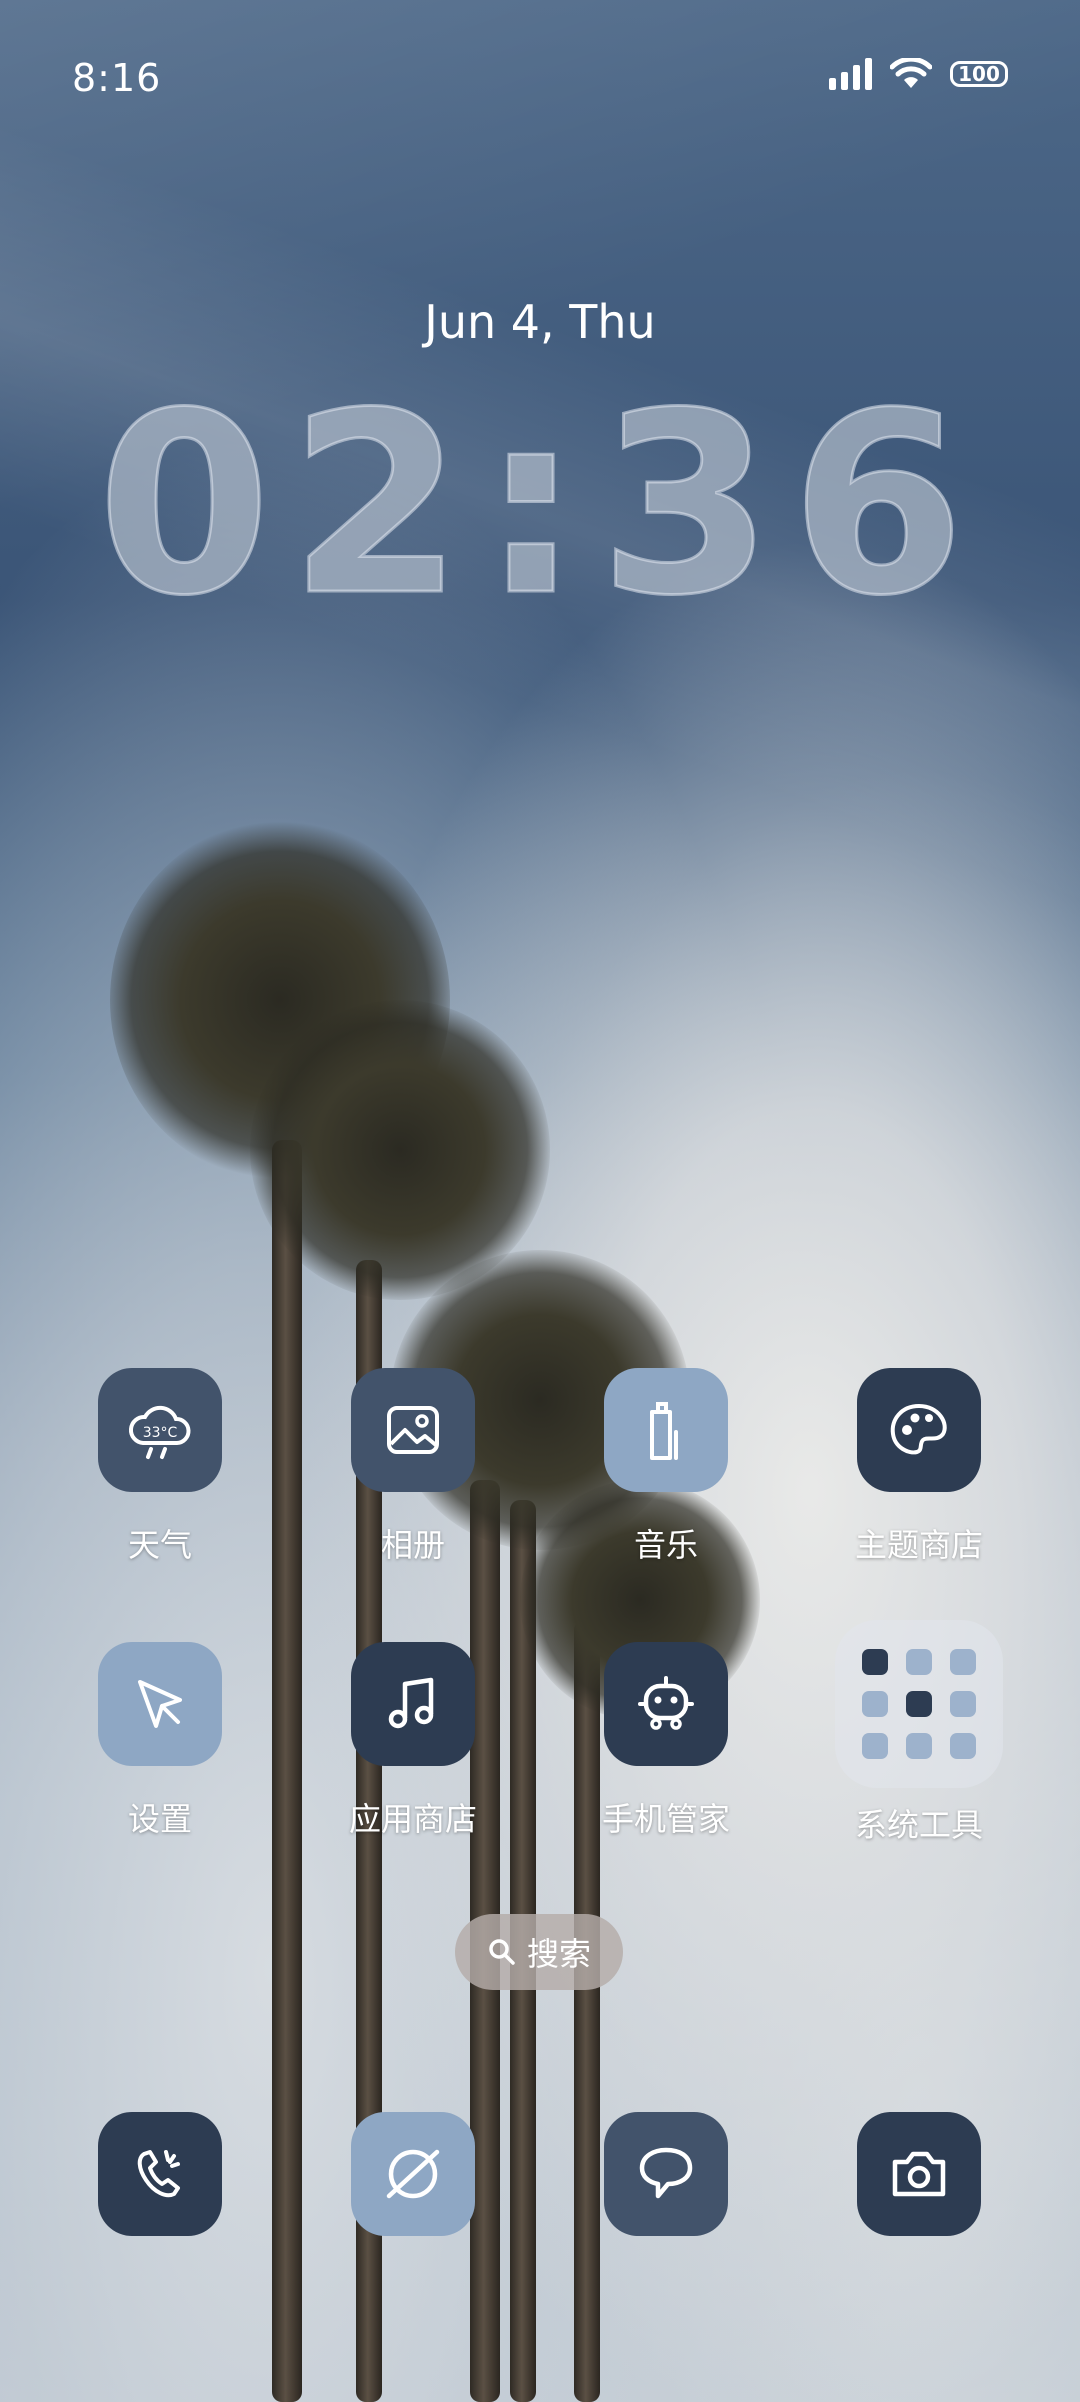 This screenshot has width=1080, height=2402. I want to click on app-phone-manager: 手机管家, so click(666, 1741).